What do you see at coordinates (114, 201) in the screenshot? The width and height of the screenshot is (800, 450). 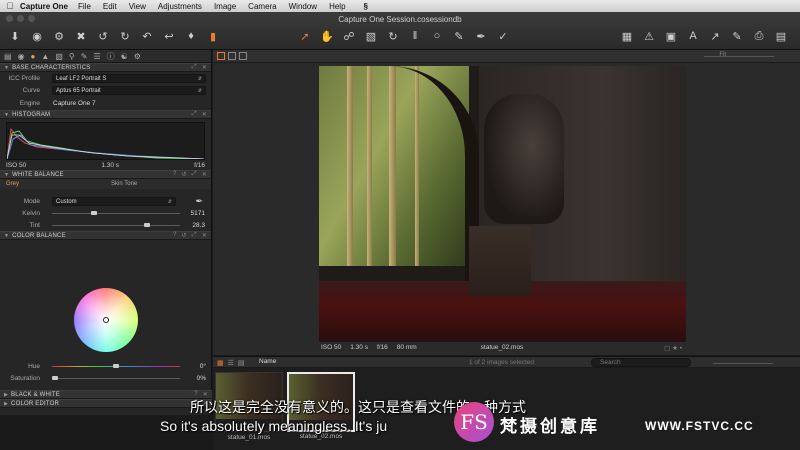 I see `wb-mode-dropdown: Custom ⇵` at bounding box center [114, 201].